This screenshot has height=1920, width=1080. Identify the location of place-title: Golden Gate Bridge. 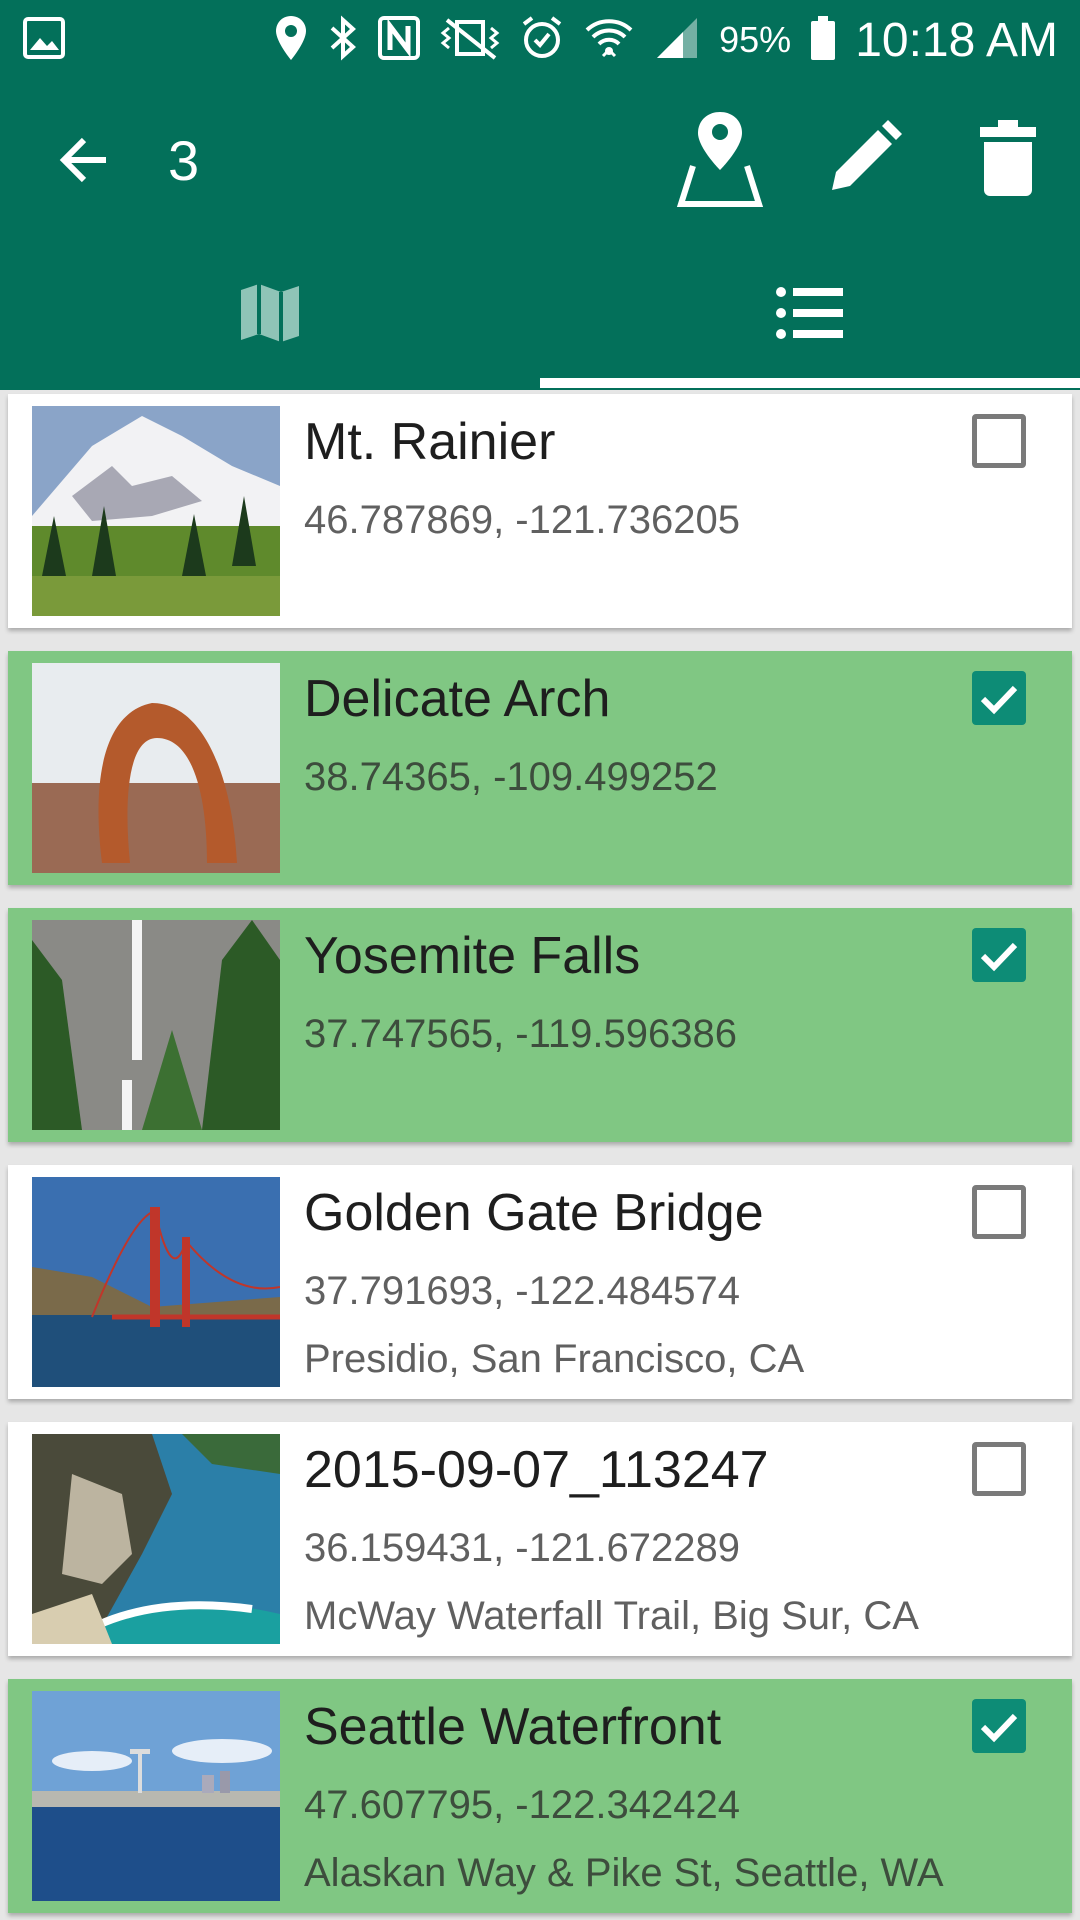
(534, 1213).